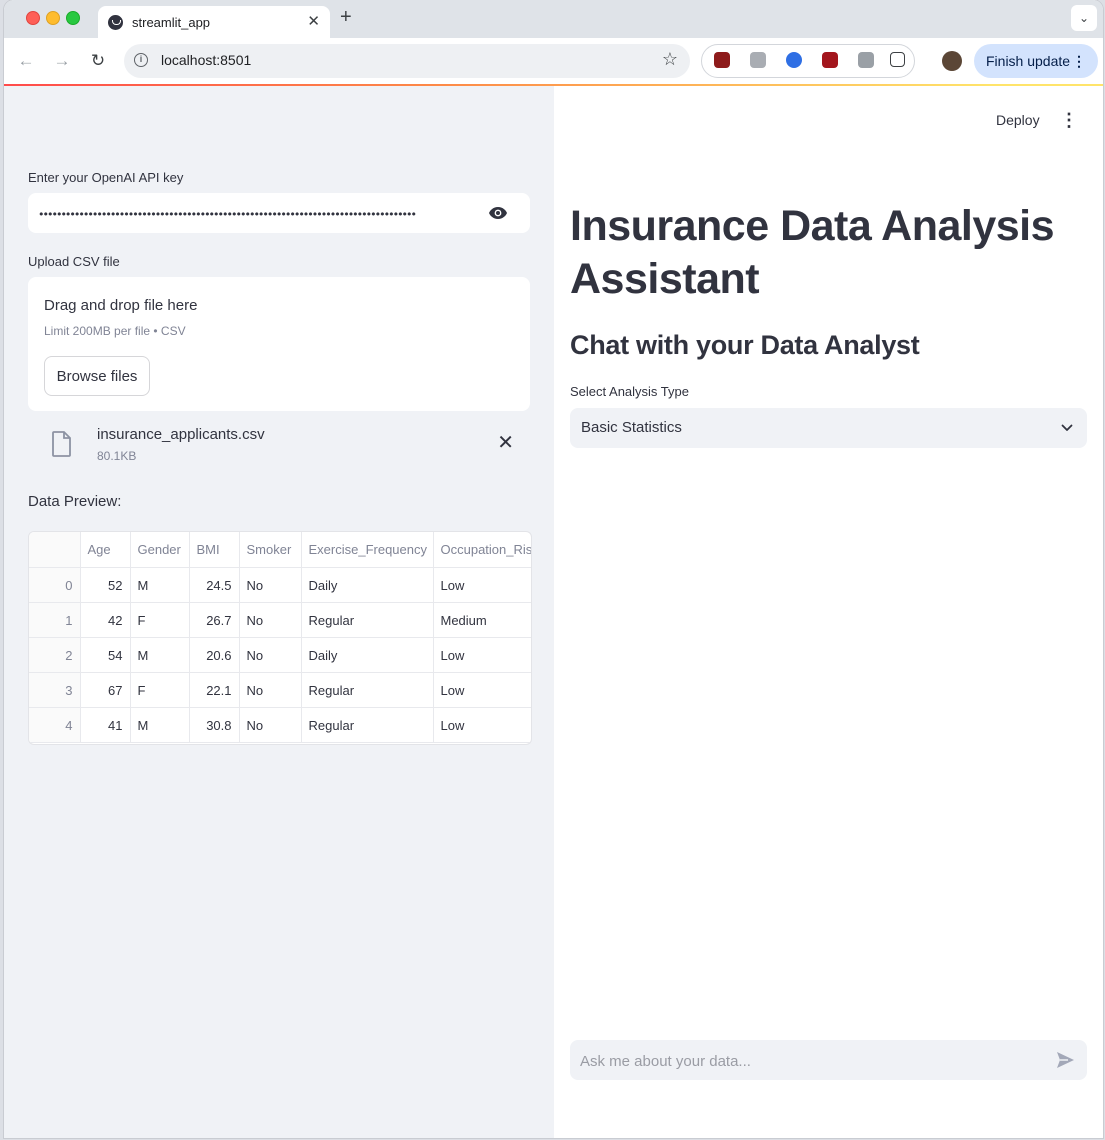 This screenshot has height=1140, width=1105. What do you see at coordinates (55, 725) in the screenshot?
I see `row-index: 4` at bounding box center [55, 725].